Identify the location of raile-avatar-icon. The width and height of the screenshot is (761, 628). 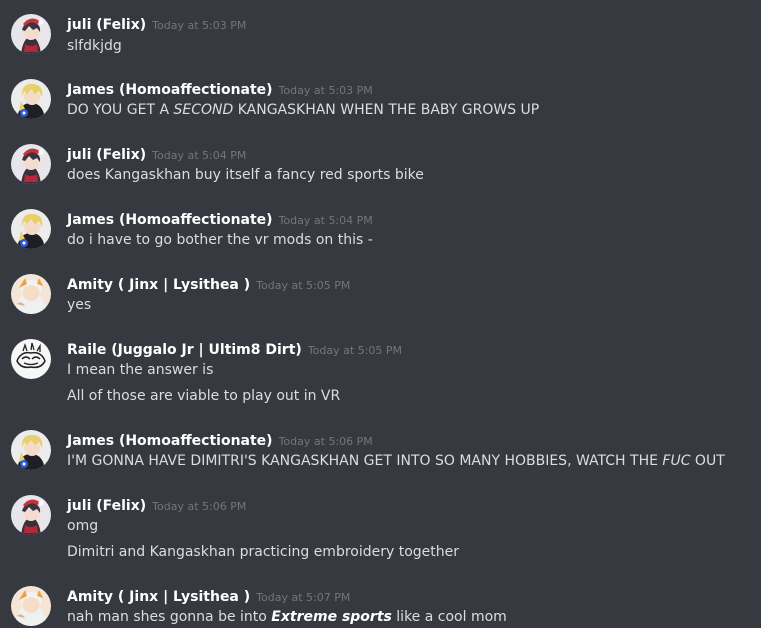
(31, 359).